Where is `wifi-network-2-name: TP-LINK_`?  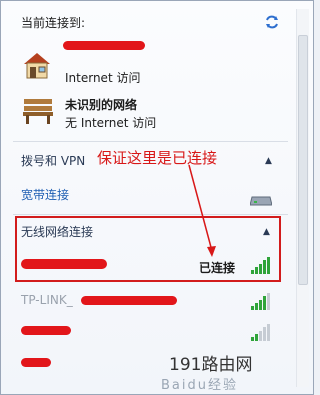
wifi-network-2-name: TP-LINK_ is located at coordinates (47, 300).